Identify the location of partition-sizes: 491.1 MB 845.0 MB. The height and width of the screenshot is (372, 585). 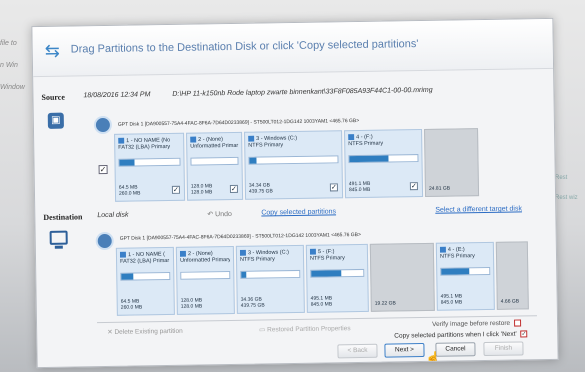
(359, 187).